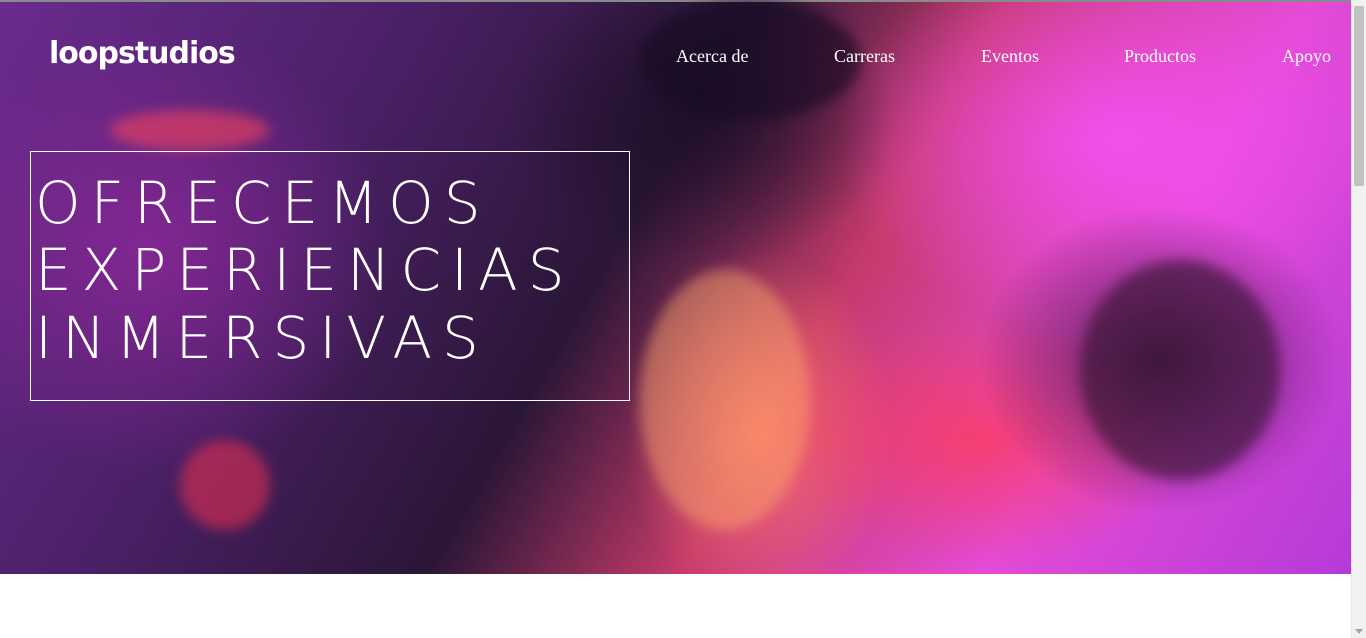  Describe the element at coordinates (1010, 56) in the screenshot. I see `nav-item-eventos: Eventos` at that location.